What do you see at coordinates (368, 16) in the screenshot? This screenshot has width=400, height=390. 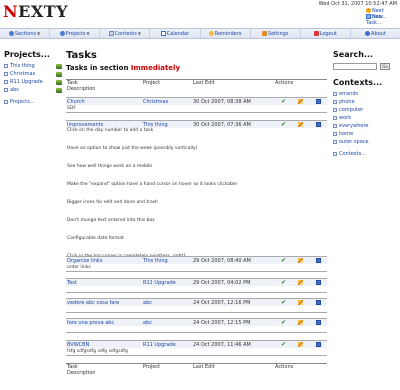 I see `new-task-icon` at bounding box center [368, 16].